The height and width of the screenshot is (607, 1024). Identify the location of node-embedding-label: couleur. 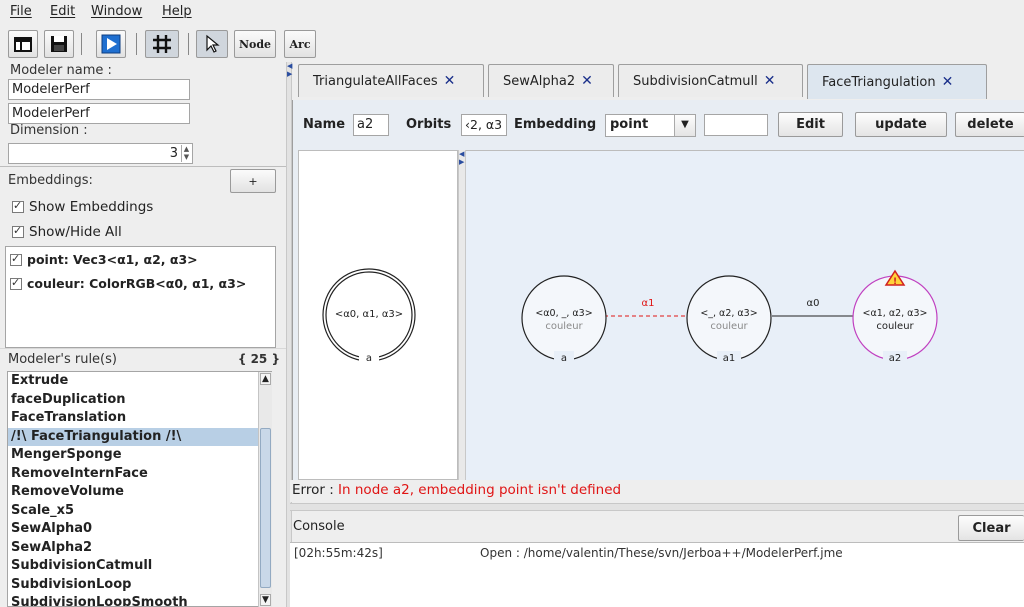
(729, 326).